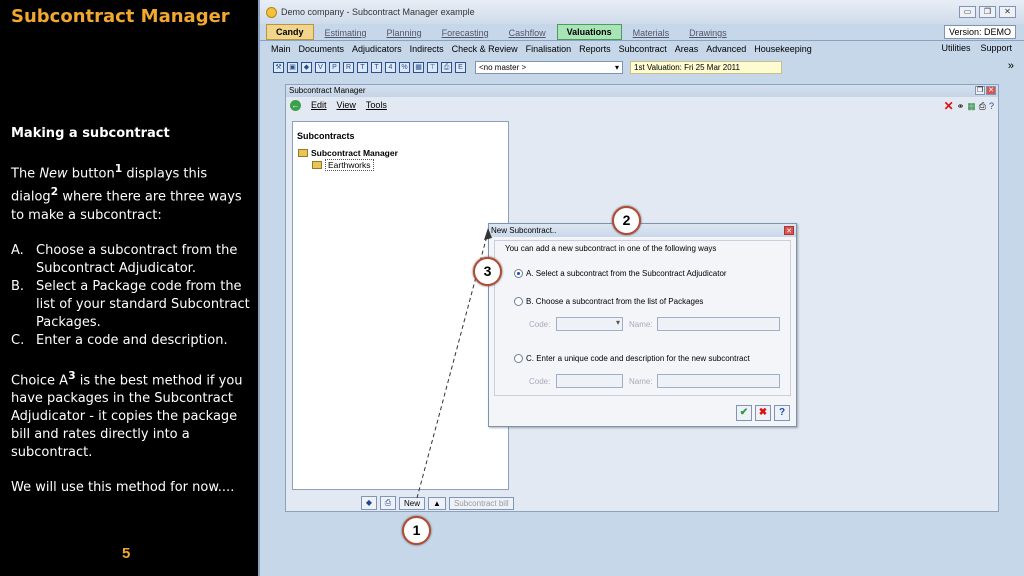 This screenshot has width=1024, height=576. I want to click on percent-icon: %, so click(404, 67).